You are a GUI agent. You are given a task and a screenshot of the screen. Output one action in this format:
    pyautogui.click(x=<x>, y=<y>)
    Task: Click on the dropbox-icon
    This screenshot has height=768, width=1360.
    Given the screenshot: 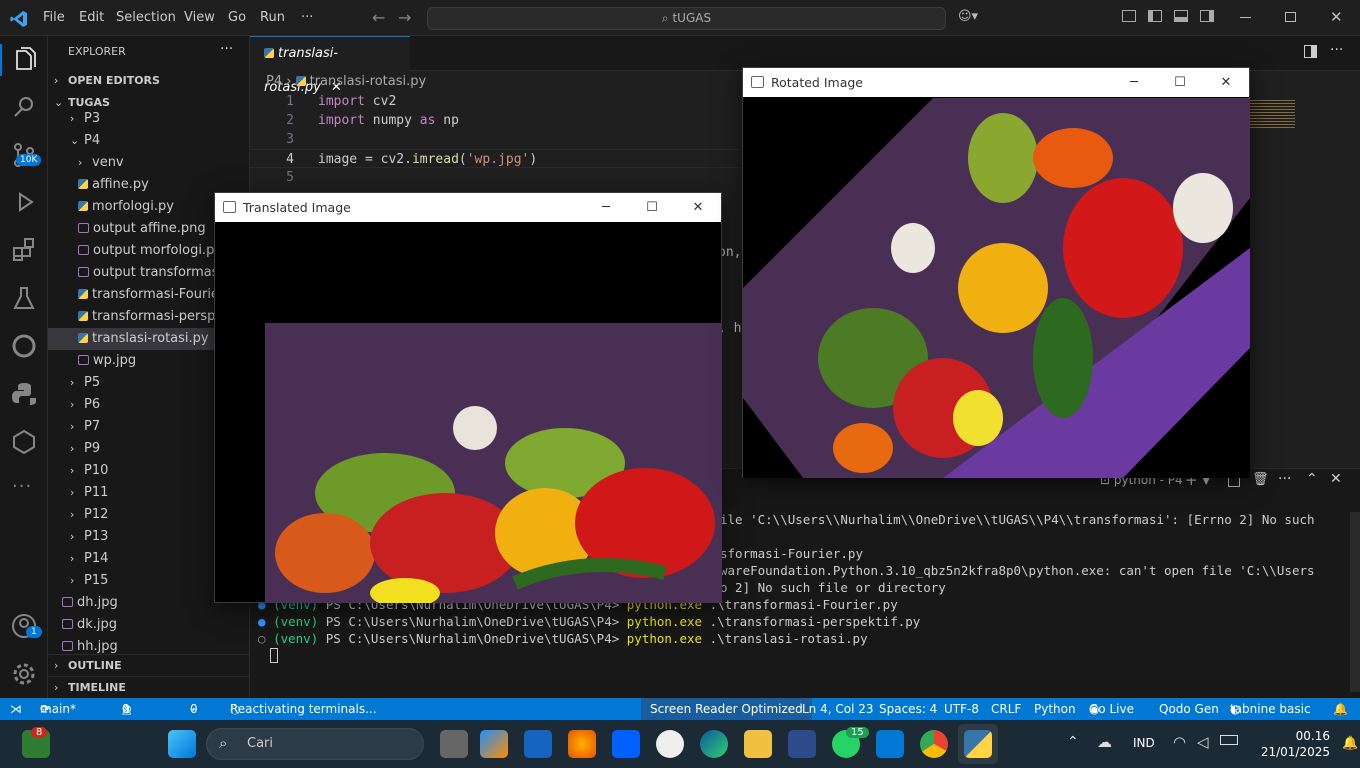 What is the action you would take?
    pyautogui.click(x=626, y=744)
    